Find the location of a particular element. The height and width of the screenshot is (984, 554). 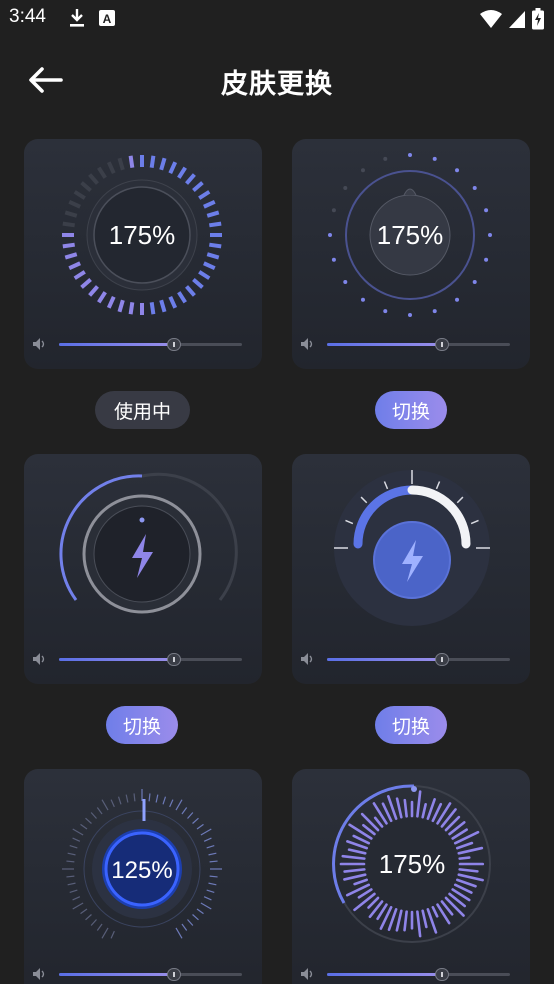

skin-5-value: 125% is located at coordinates (141, 870).